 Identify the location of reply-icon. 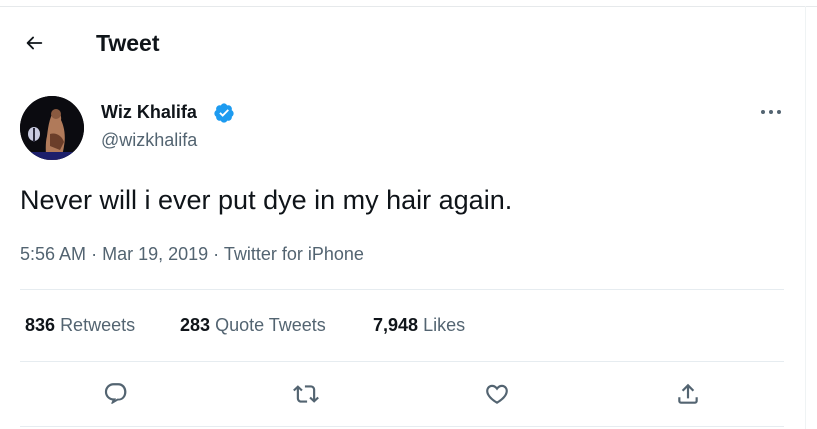
(115, 393).